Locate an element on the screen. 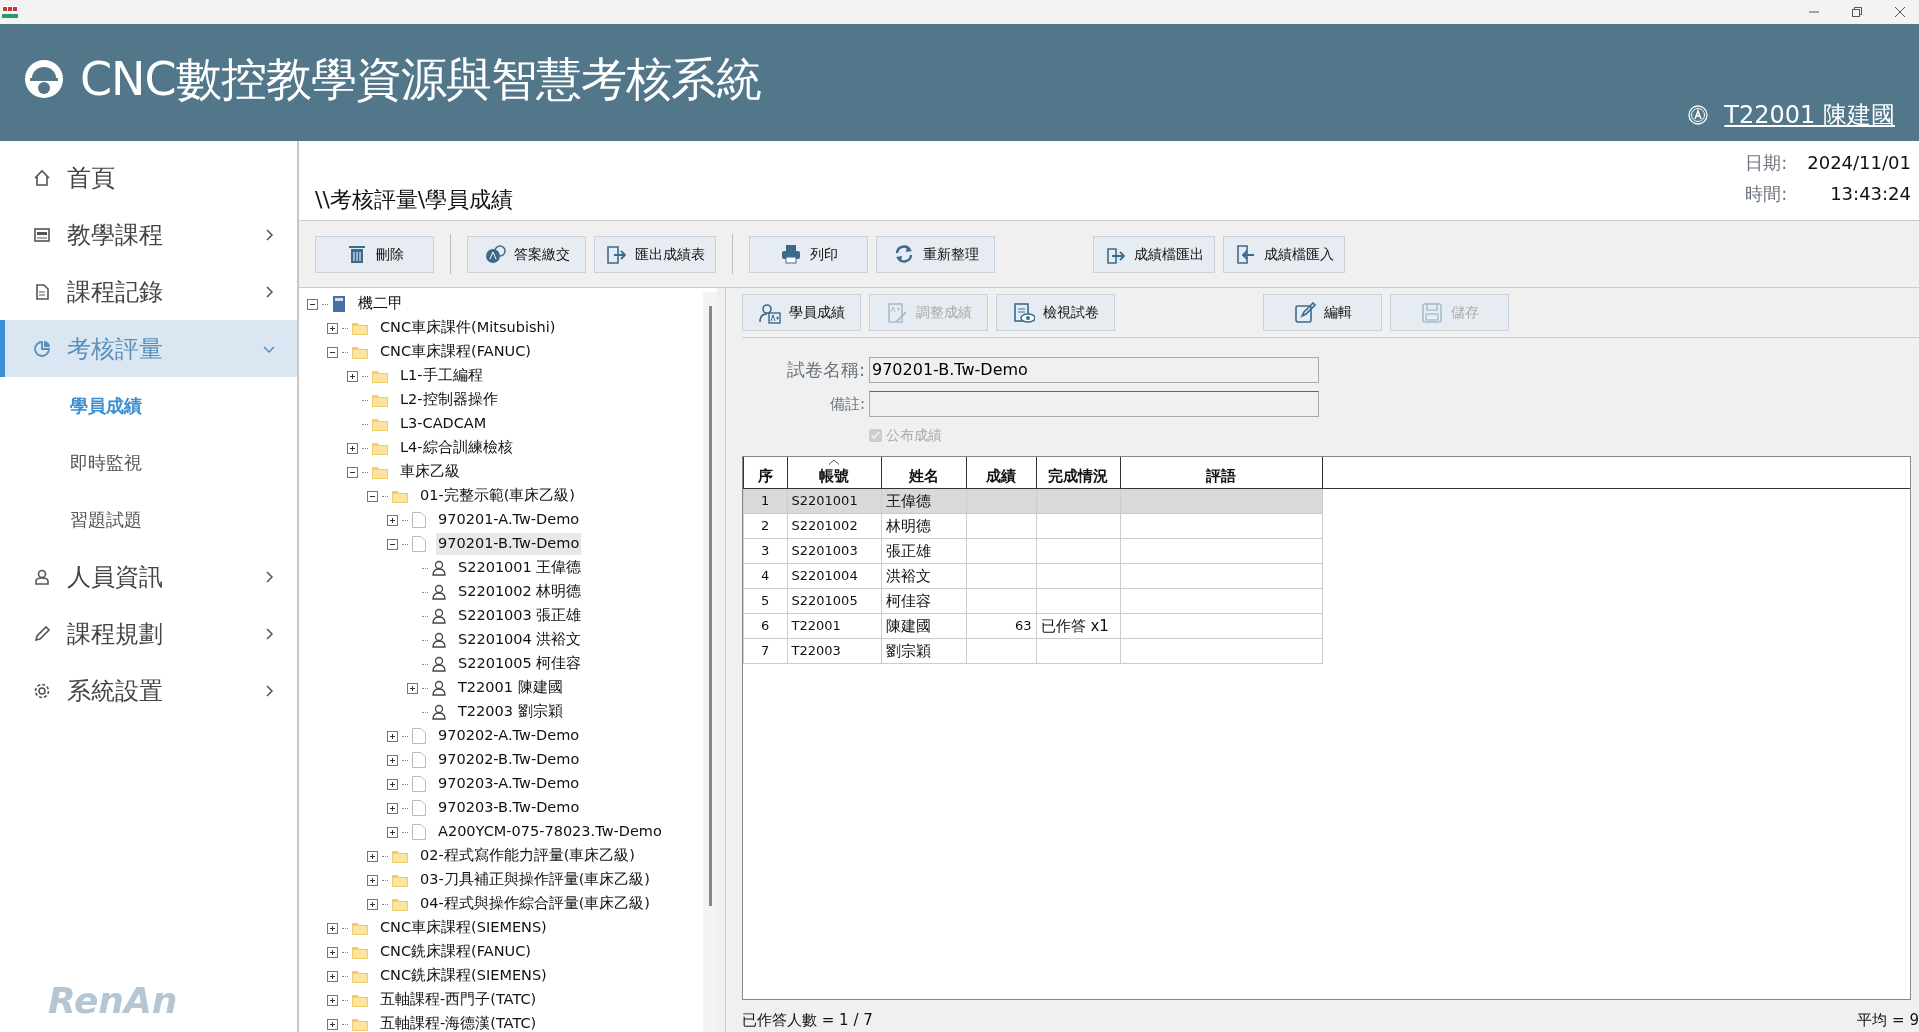 The image size is (1919, 1032). toolbar-button: 編輯 is located at coordinates (1322, 313).